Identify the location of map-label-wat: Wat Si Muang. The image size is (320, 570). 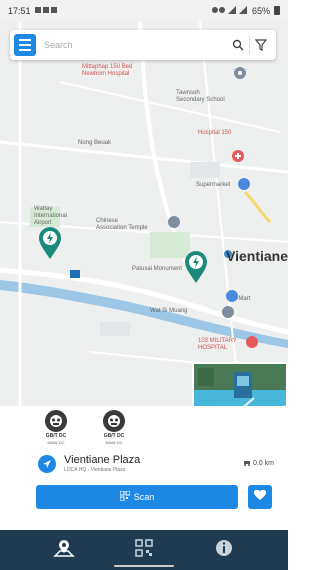
(169, 311).